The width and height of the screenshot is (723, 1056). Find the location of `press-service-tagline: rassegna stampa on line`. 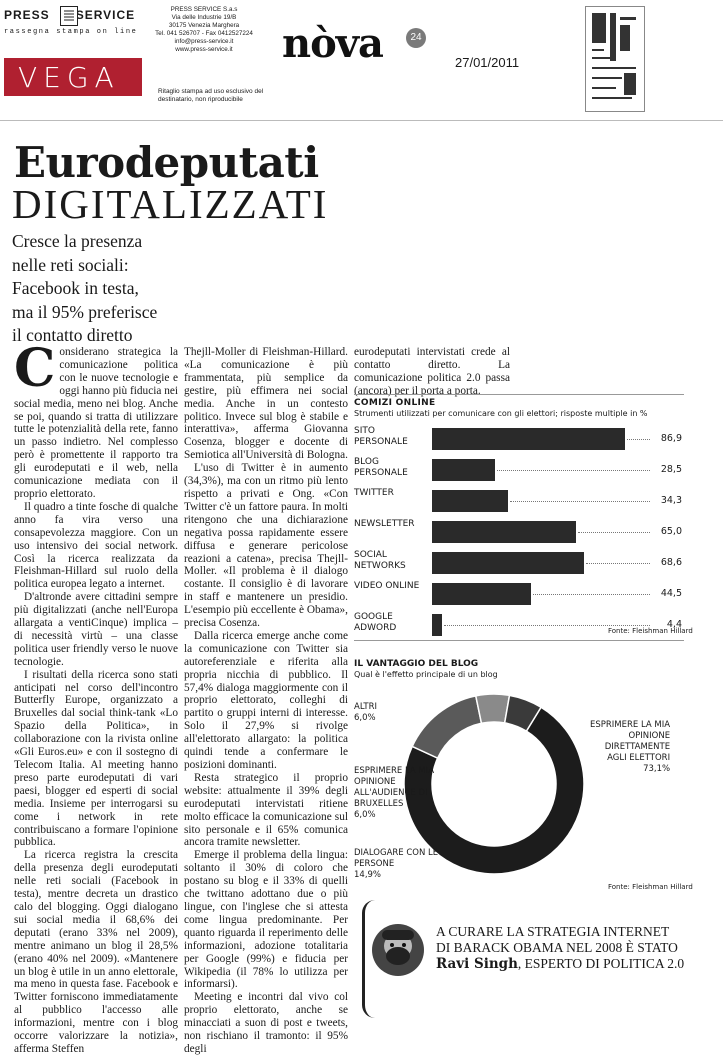

press-service-tagline: rassegna stampa on line is located at coordinates (71, 32).